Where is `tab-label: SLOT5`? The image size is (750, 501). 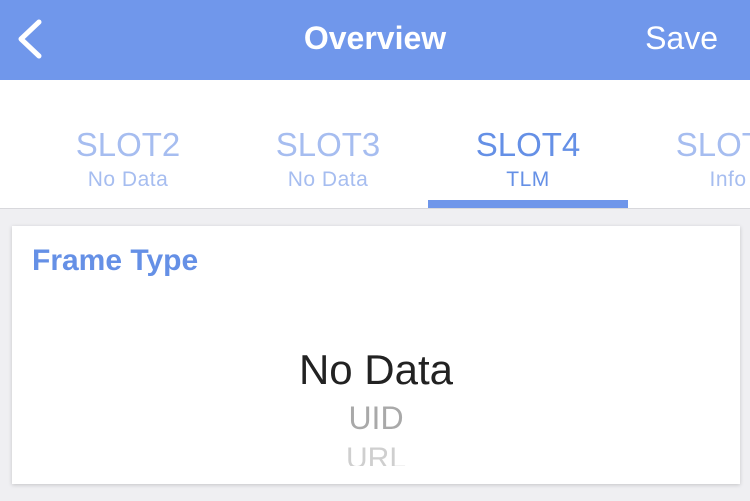 tab-label: SLOT5 is located at coordinates (712, 144).